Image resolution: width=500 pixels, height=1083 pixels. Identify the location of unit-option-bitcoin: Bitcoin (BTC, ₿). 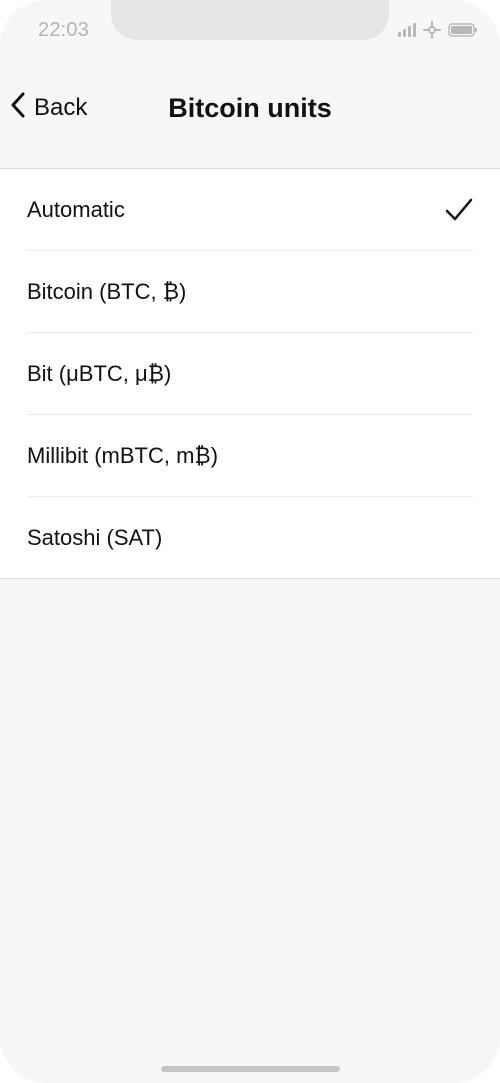
(250, 292).